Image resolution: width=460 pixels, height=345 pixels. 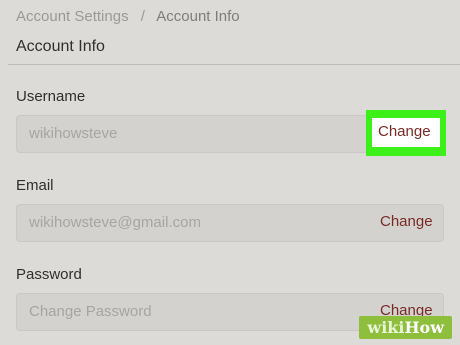 What do you see at coordinates (90, 311) in the screenshot?
I see `password-value: Change Password` at bounding box center [90, 311].